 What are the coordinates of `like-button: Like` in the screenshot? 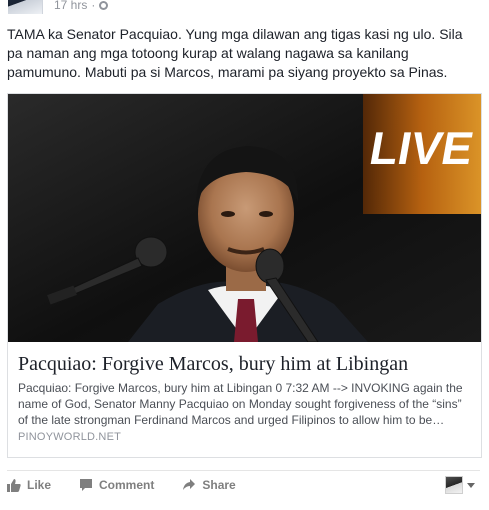 It's located at (29, 485).